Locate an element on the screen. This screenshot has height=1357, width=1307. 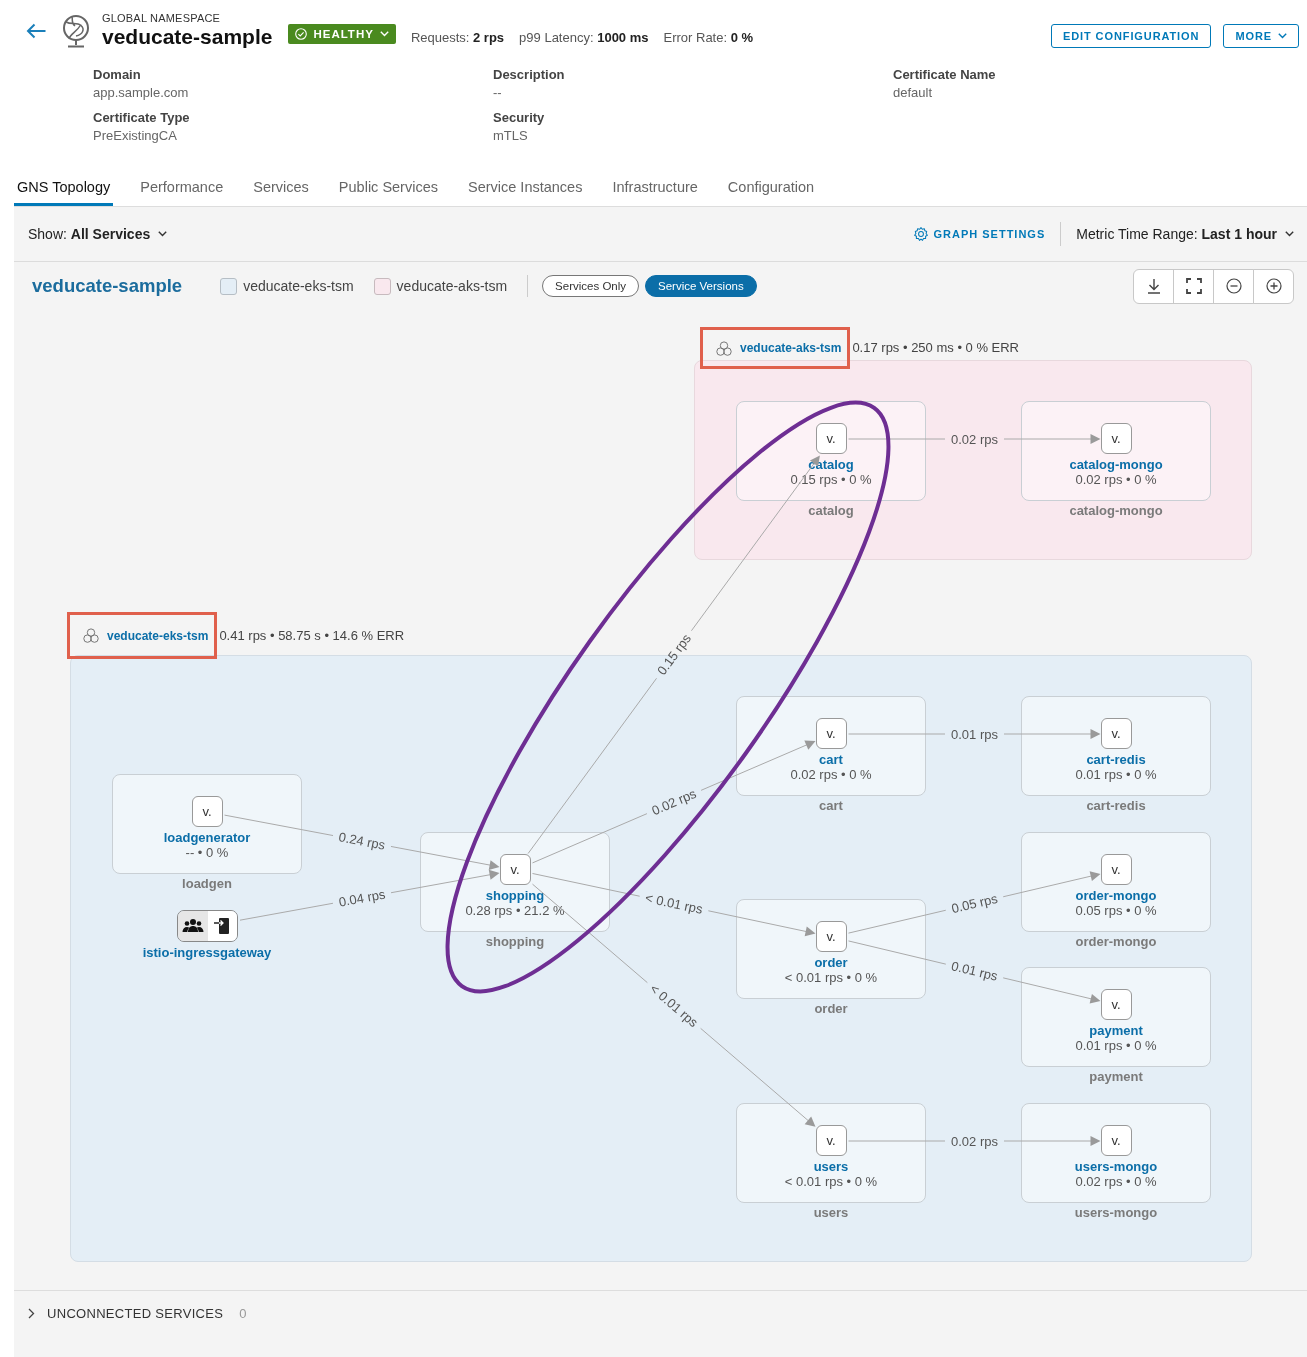
metric-text: p99 Latency: 1000 ms is located at coordinates (584, 38).